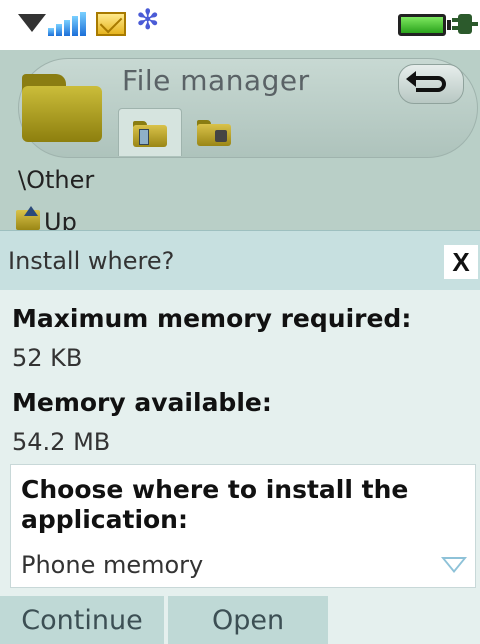 This screenshot has height=644, width=480. I want to click on continue-button: Continue, so click(82, 620).